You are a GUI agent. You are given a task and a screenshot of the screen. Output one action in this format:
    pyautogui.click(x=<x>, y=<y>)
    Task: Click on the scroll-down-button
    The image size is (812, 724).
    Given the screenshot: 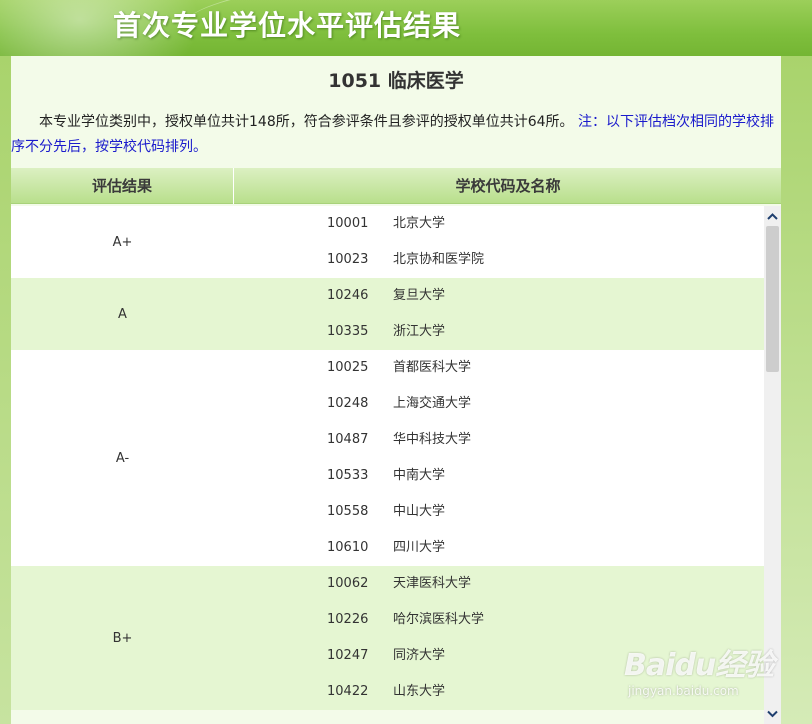 What is the action you would take?
    pyautogui.click(x=772, y=713)
    